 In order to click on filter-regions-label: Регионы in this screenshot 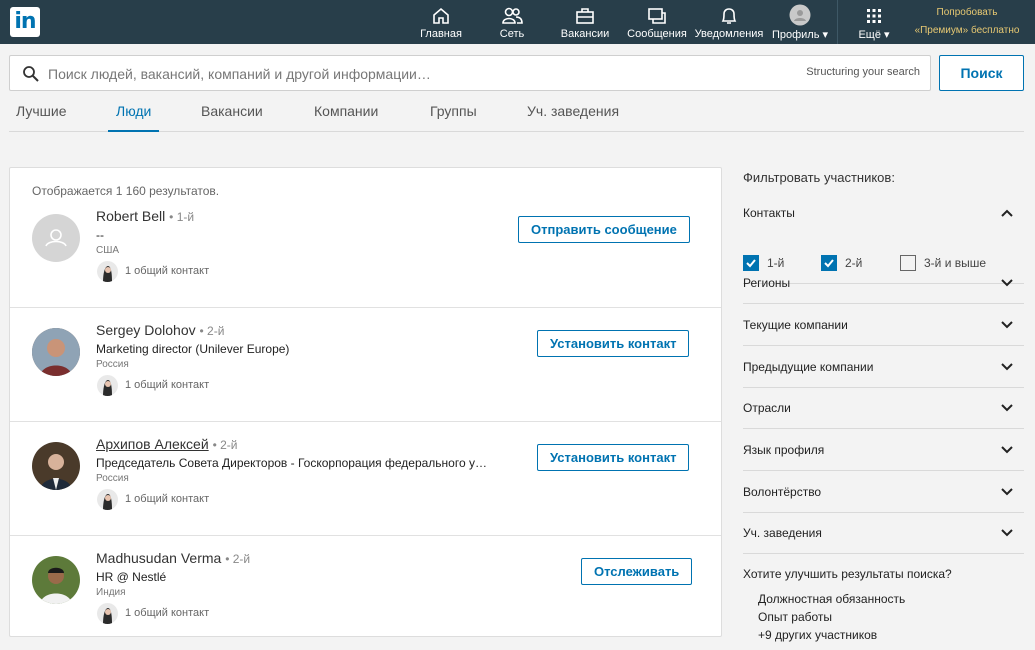, I will do `click(767, 283)`.